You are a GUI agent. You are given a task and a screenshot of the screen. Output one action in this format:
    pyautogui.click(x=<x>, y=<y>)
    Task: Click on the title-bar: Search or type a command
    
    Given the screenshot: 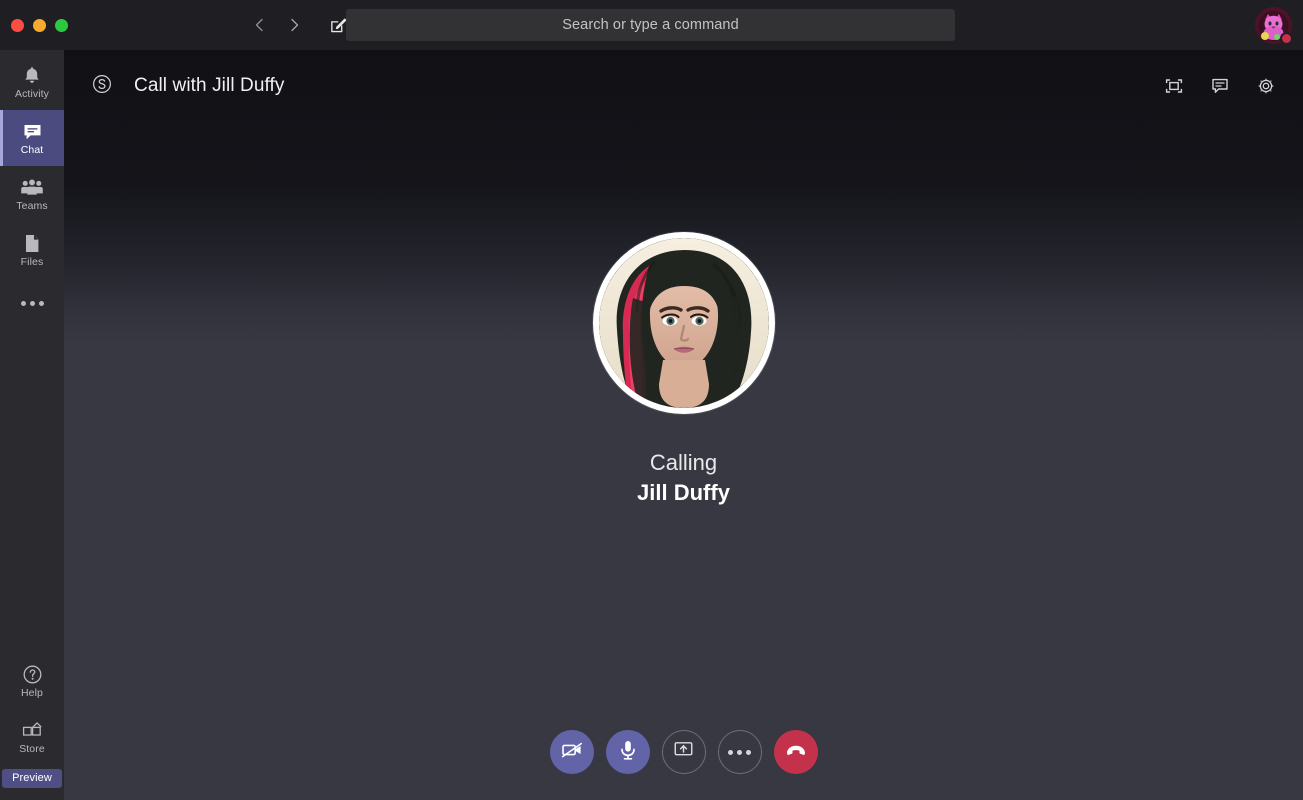 What is the action you would take?
    pyautogui.click(x=651, y=25)
    